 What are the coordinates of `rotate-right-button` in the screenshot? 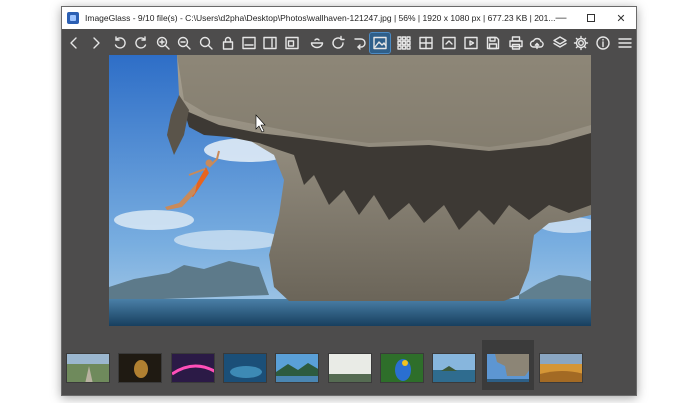 It's located at (141, 43).